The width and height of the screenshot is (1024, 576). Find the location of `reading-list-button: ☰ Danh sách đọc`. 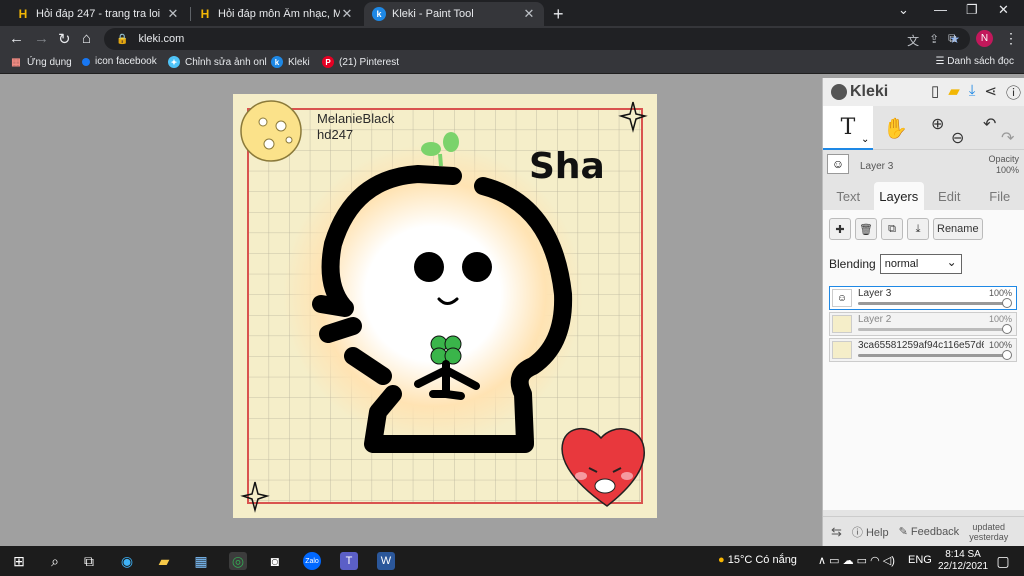

reading-list-button: ☰ Danh sách đọc is located at coordinates (975, 61).